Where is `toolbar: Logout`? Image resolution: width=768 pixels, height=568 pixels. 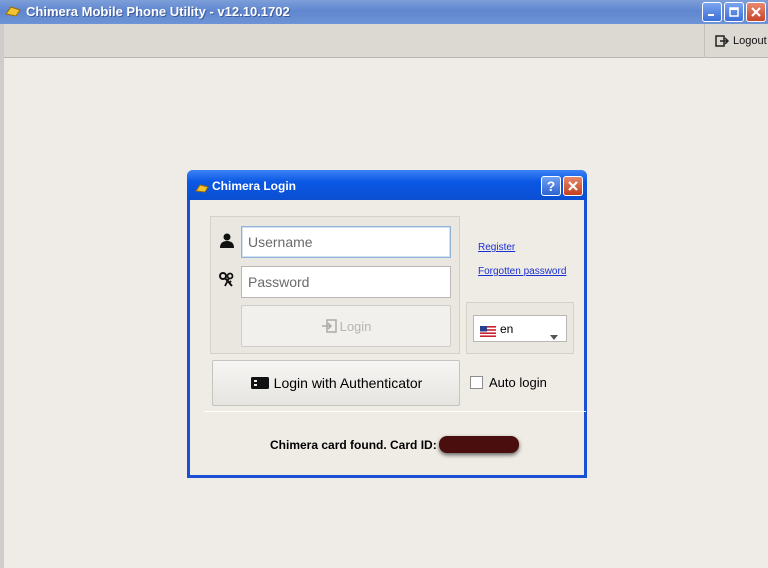
toolbar: Logout is located at coordinates (386, 41).